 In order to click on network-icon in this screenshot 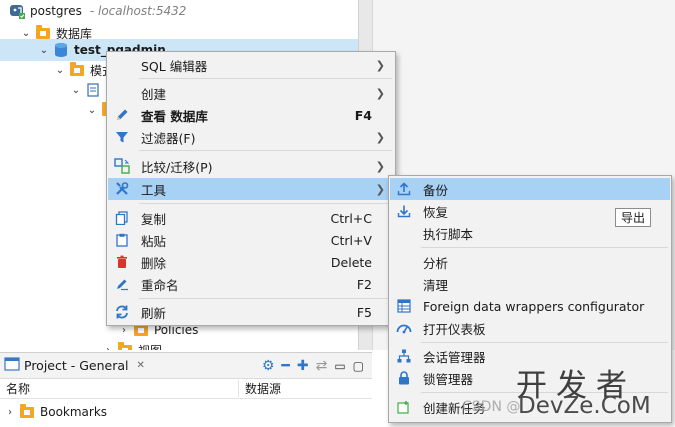, I will do `click(404, 356)`.